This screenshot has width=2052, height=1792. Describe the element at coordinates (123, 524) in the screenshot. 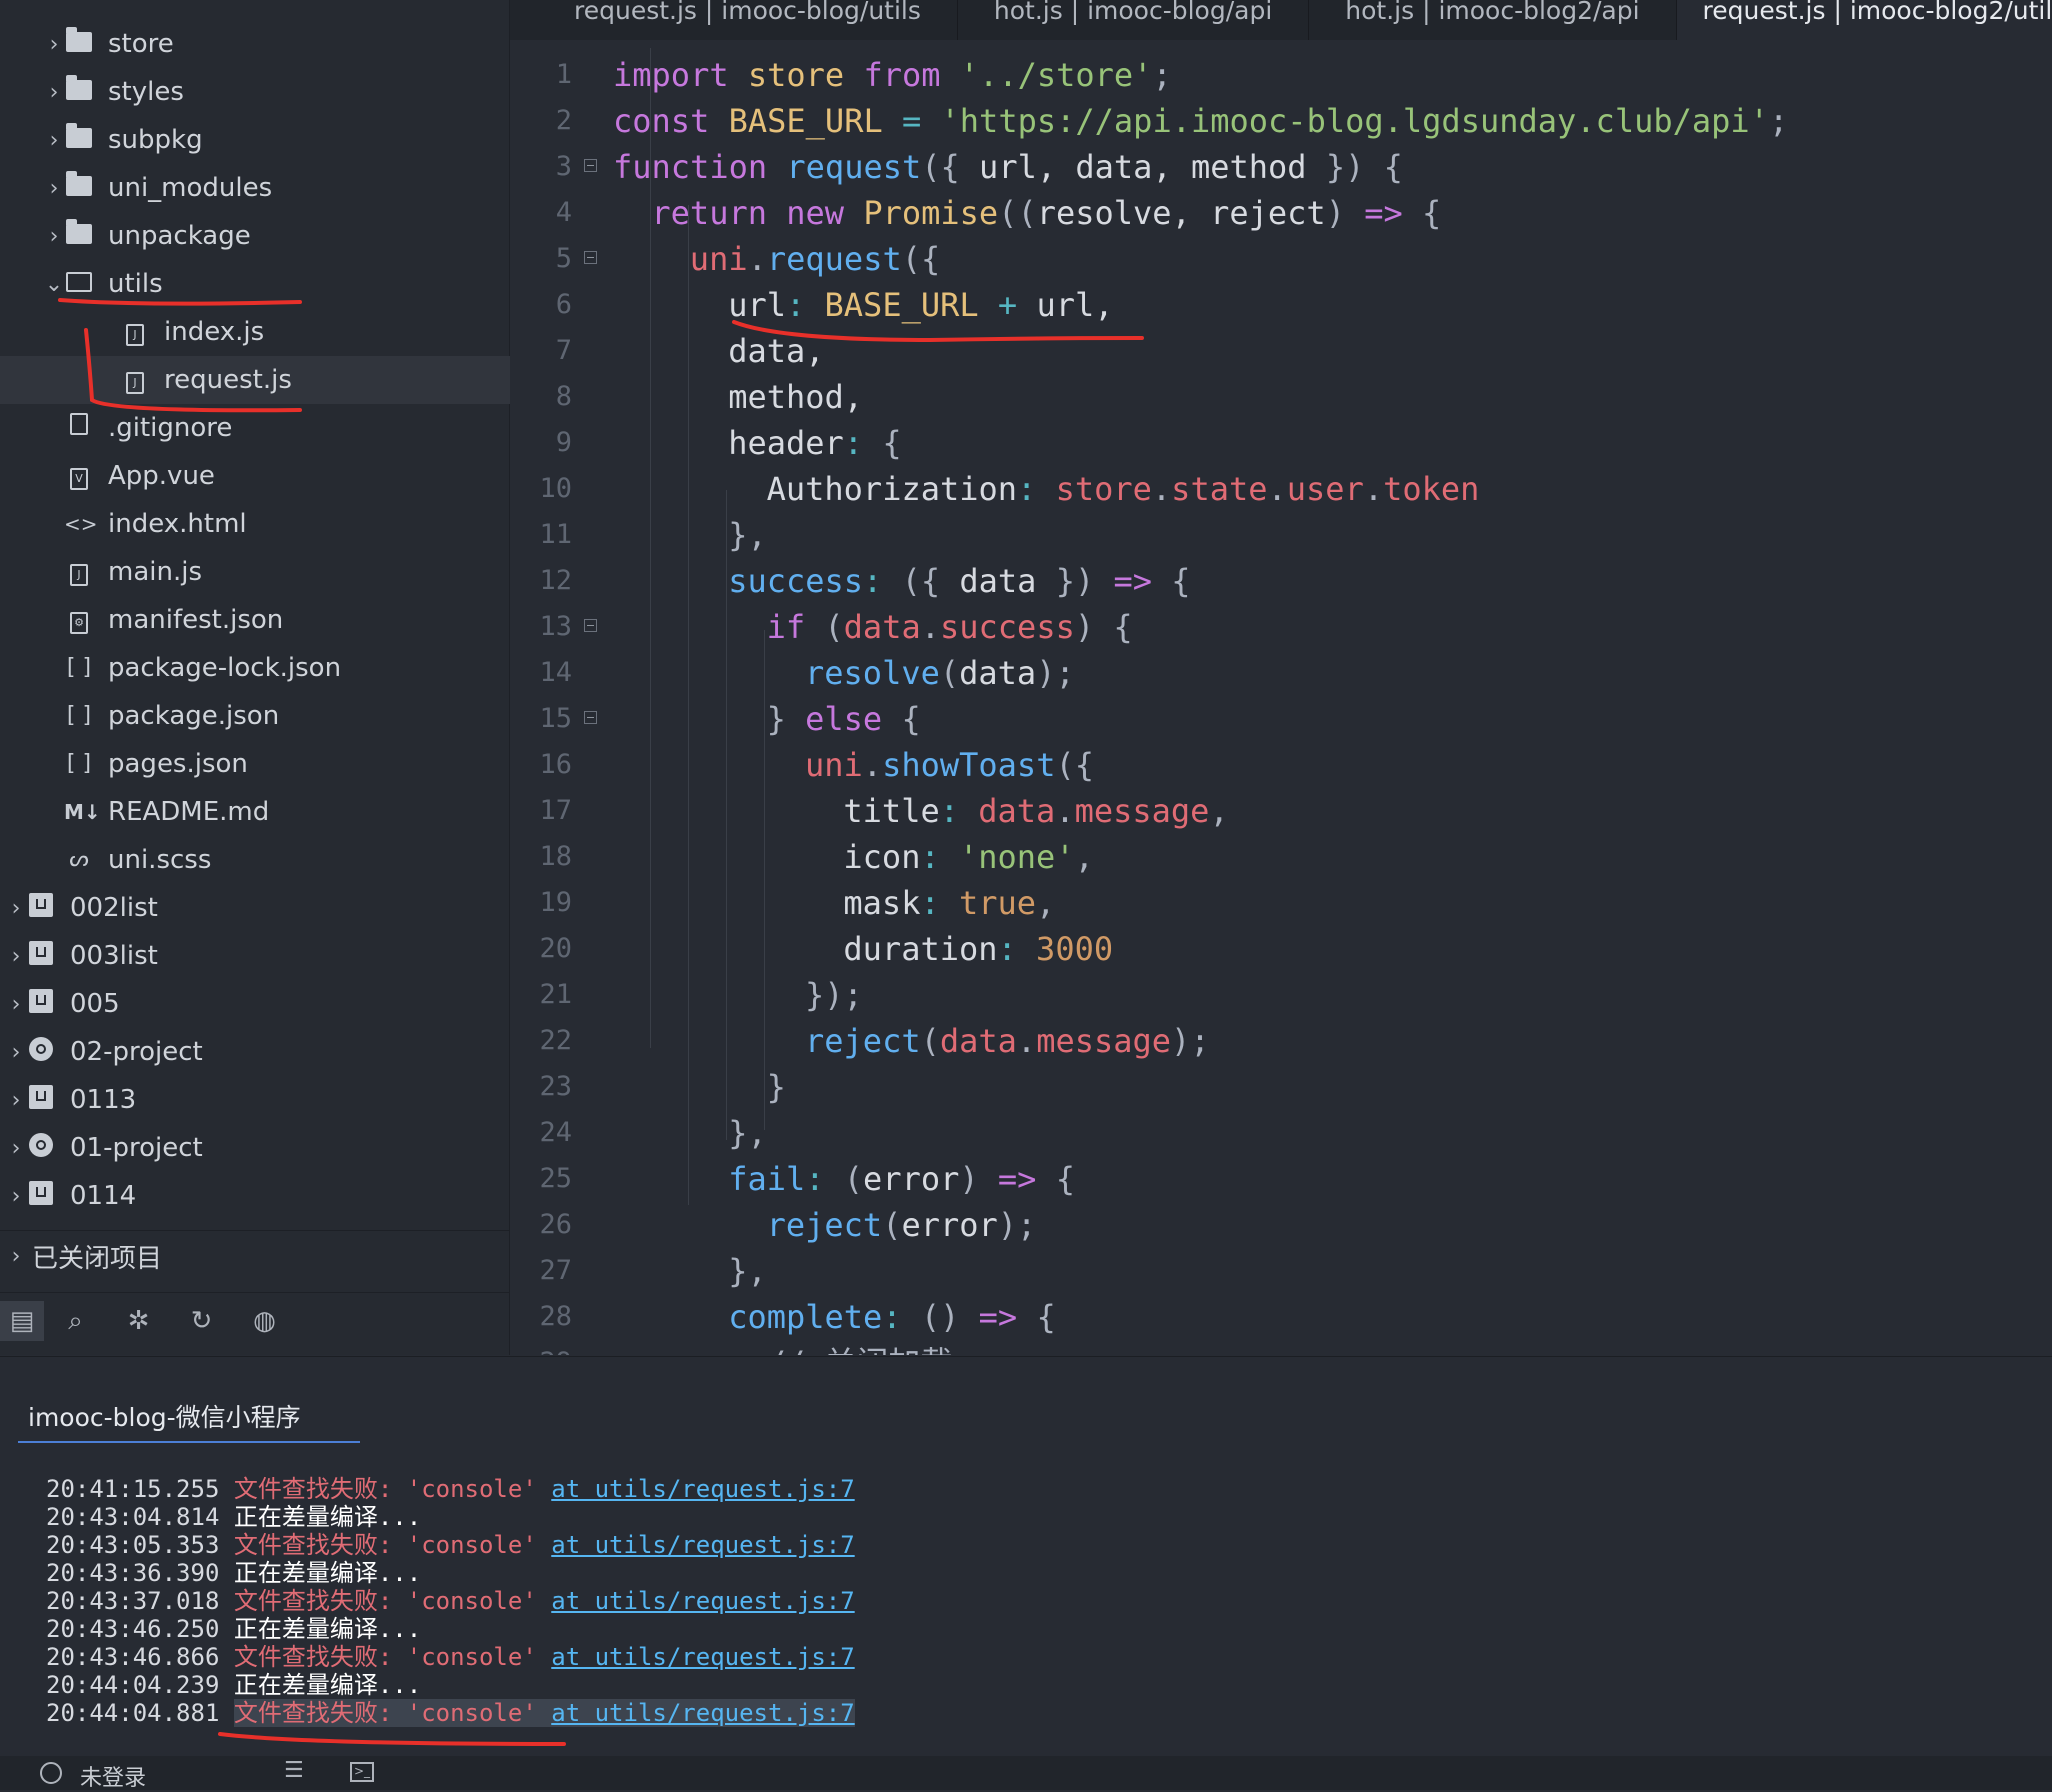

I see `tree-item: <> index.html` at that location.